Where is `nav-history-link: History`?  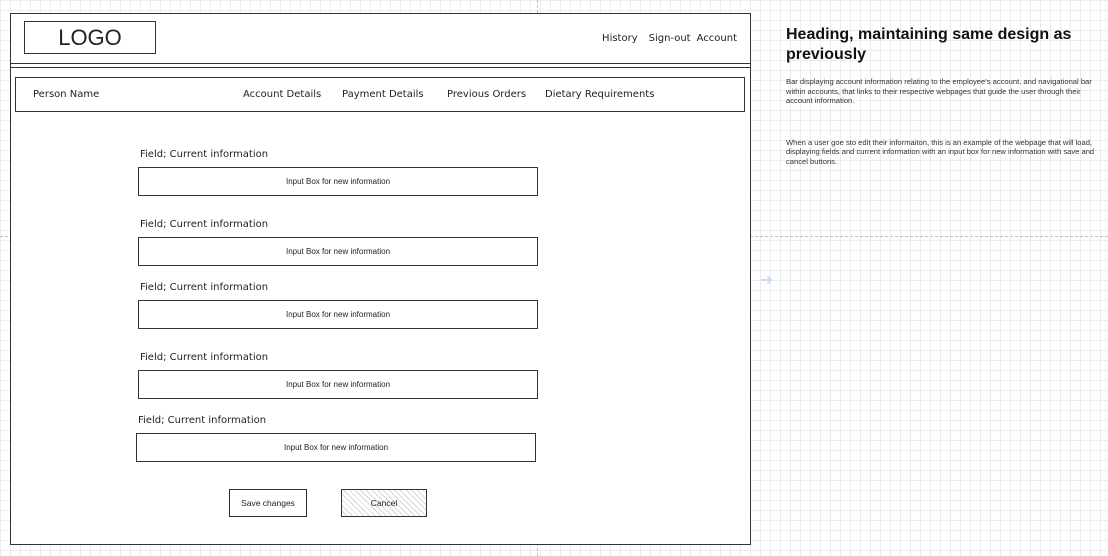 nav-history-link: History is located at coordinates (620, 38).